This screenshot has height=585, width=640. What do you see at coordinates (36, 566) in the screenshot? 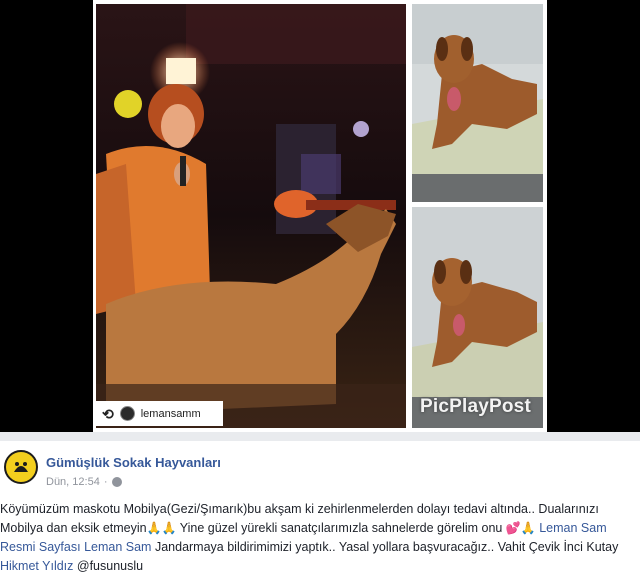
I see `mention-hikmet-yildiz: Hikmet Yıldız` at bounding box center [36, 566].